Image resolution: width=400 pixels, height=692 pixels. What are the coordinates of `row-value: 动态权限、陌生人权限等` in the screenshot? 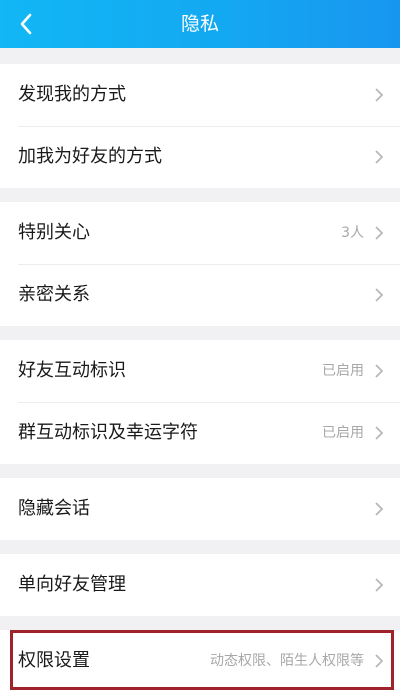 It's located at (287, 661).